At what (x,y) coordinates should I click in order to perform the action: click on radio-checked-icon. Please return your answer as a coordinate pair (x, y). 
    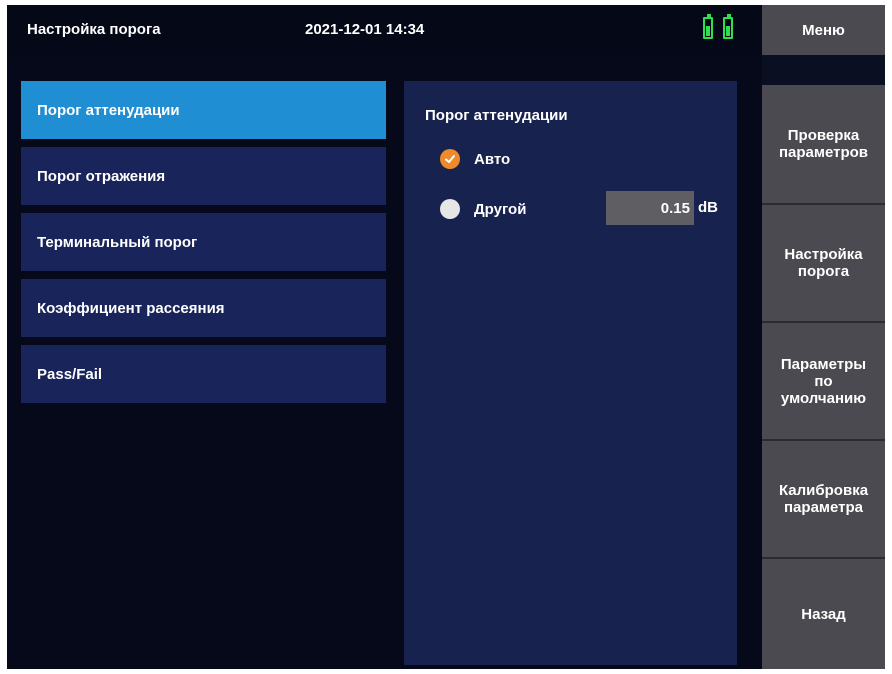
    Looking at the image, I should click on (450, 159).